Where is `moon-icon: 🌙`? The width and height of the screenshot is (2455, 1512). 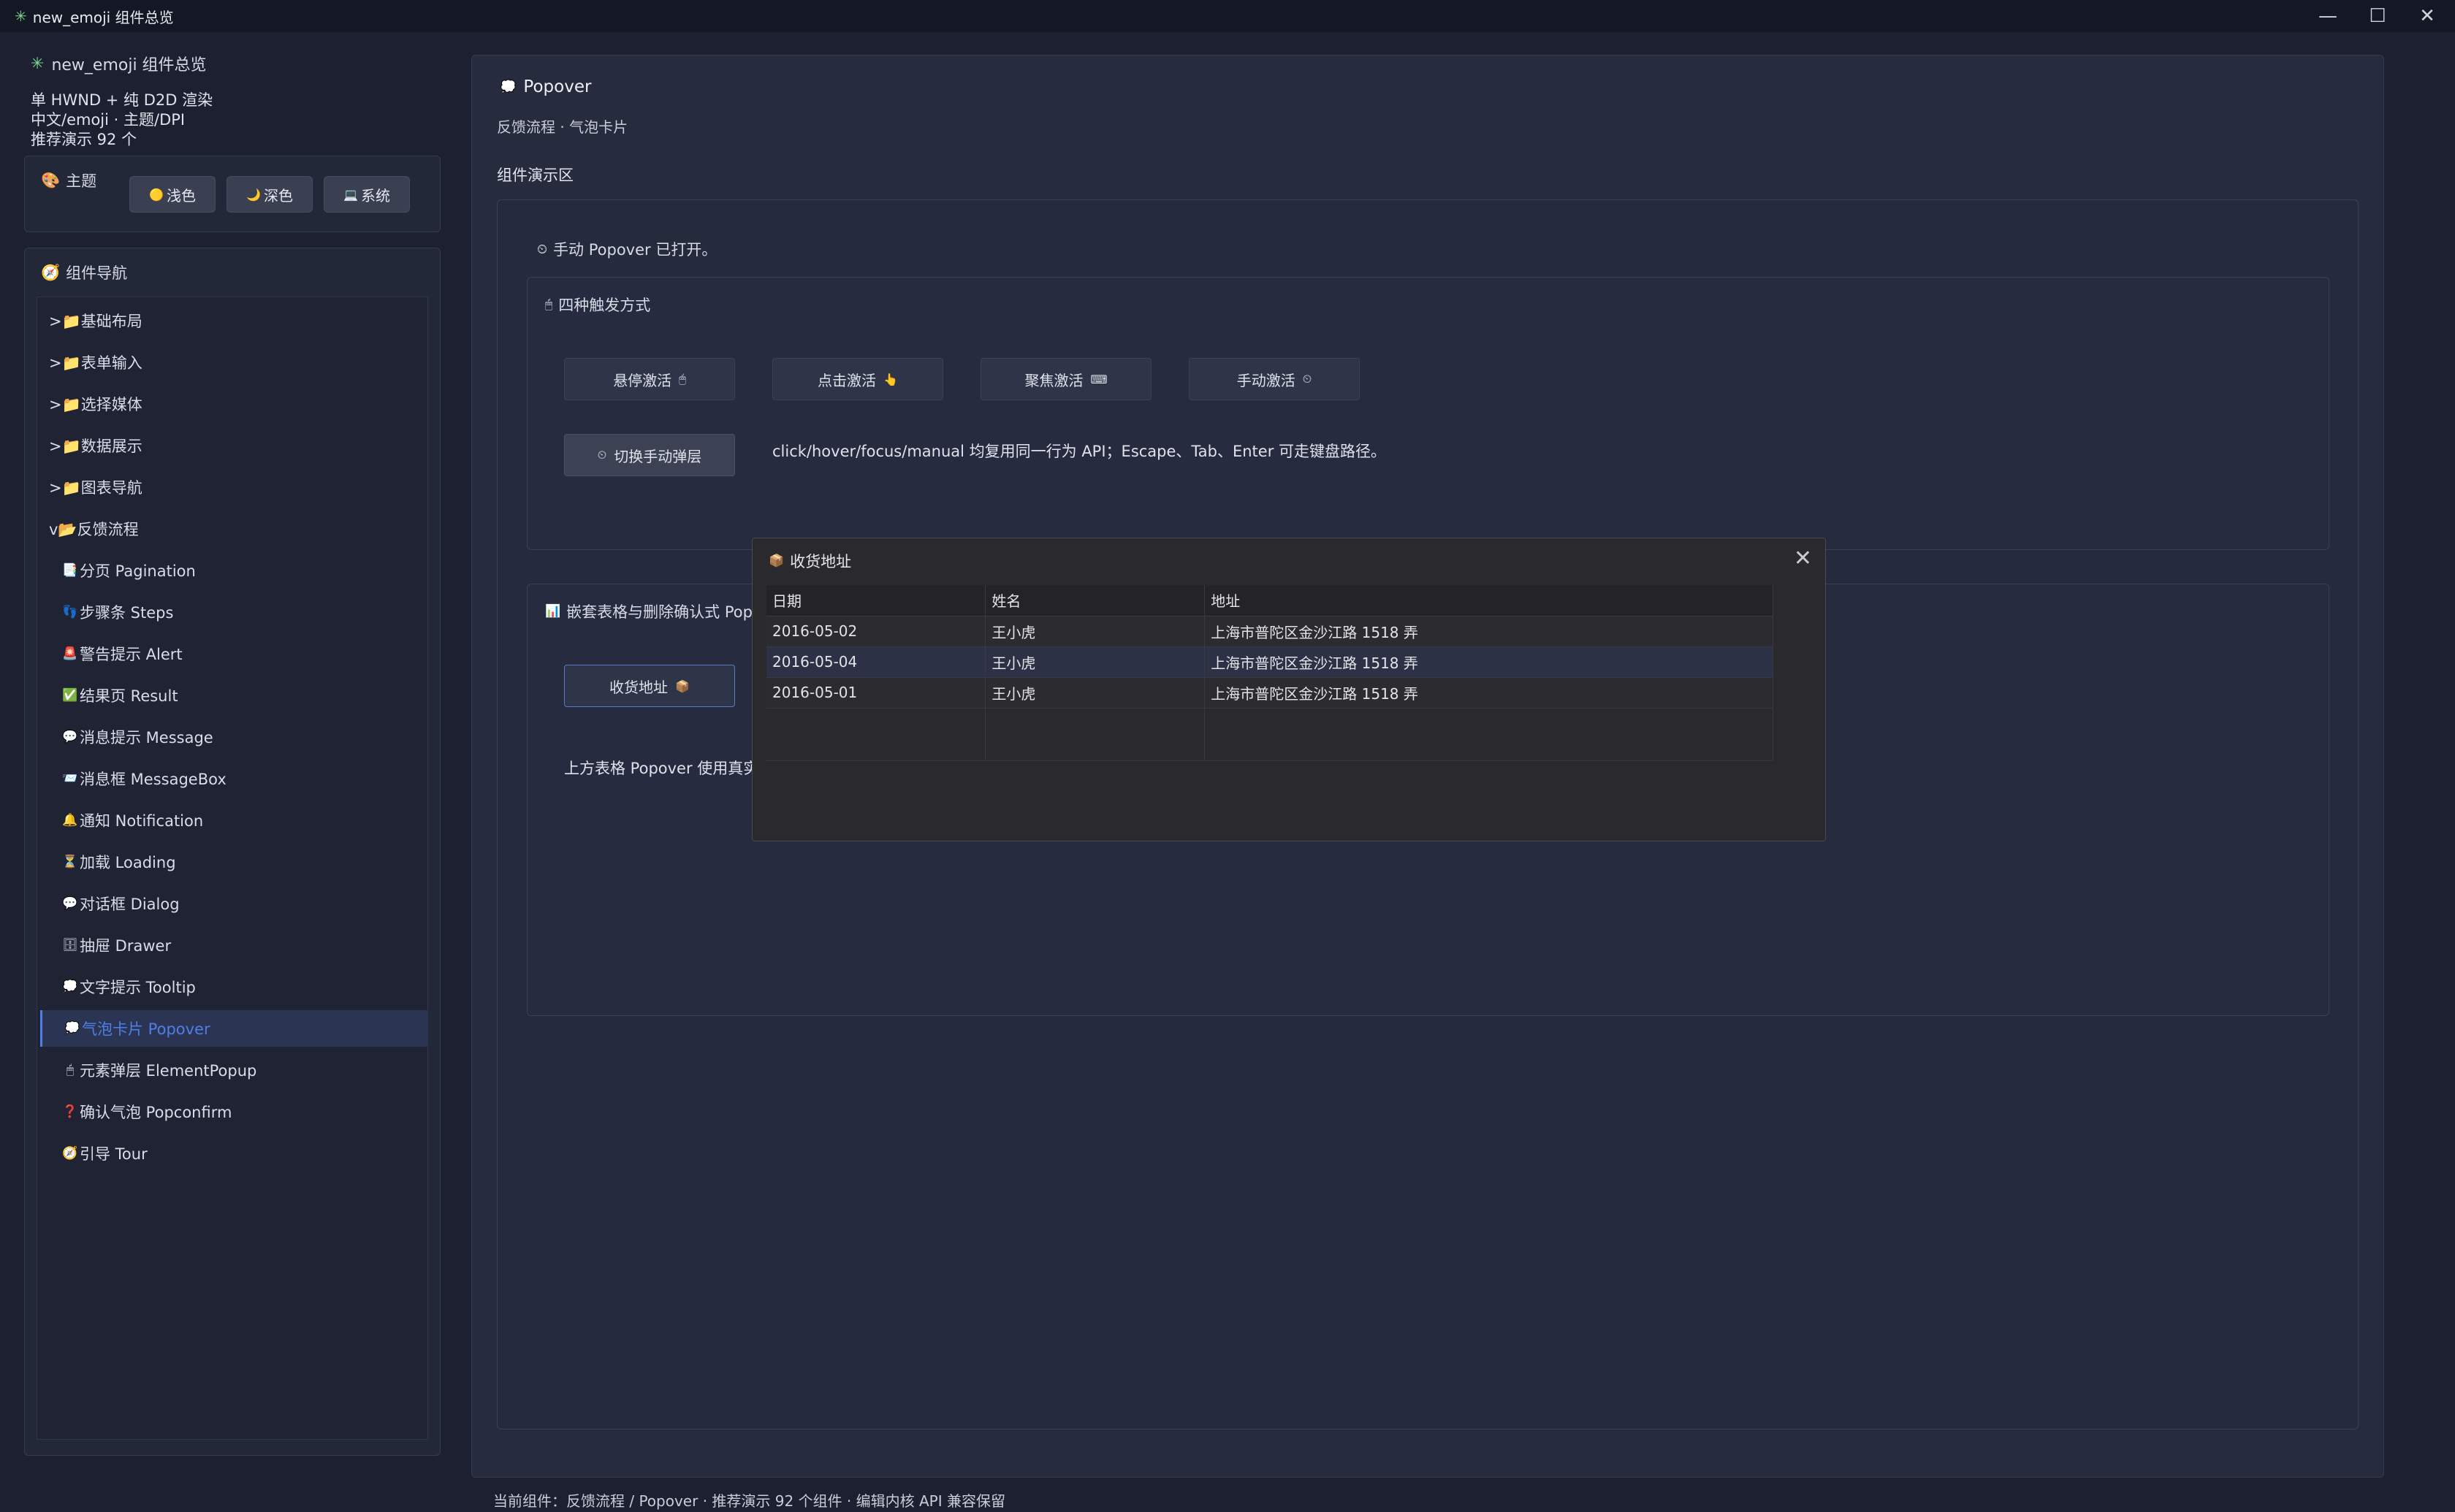 moon-icon: 🌙 is located at coordinates (253, 195).